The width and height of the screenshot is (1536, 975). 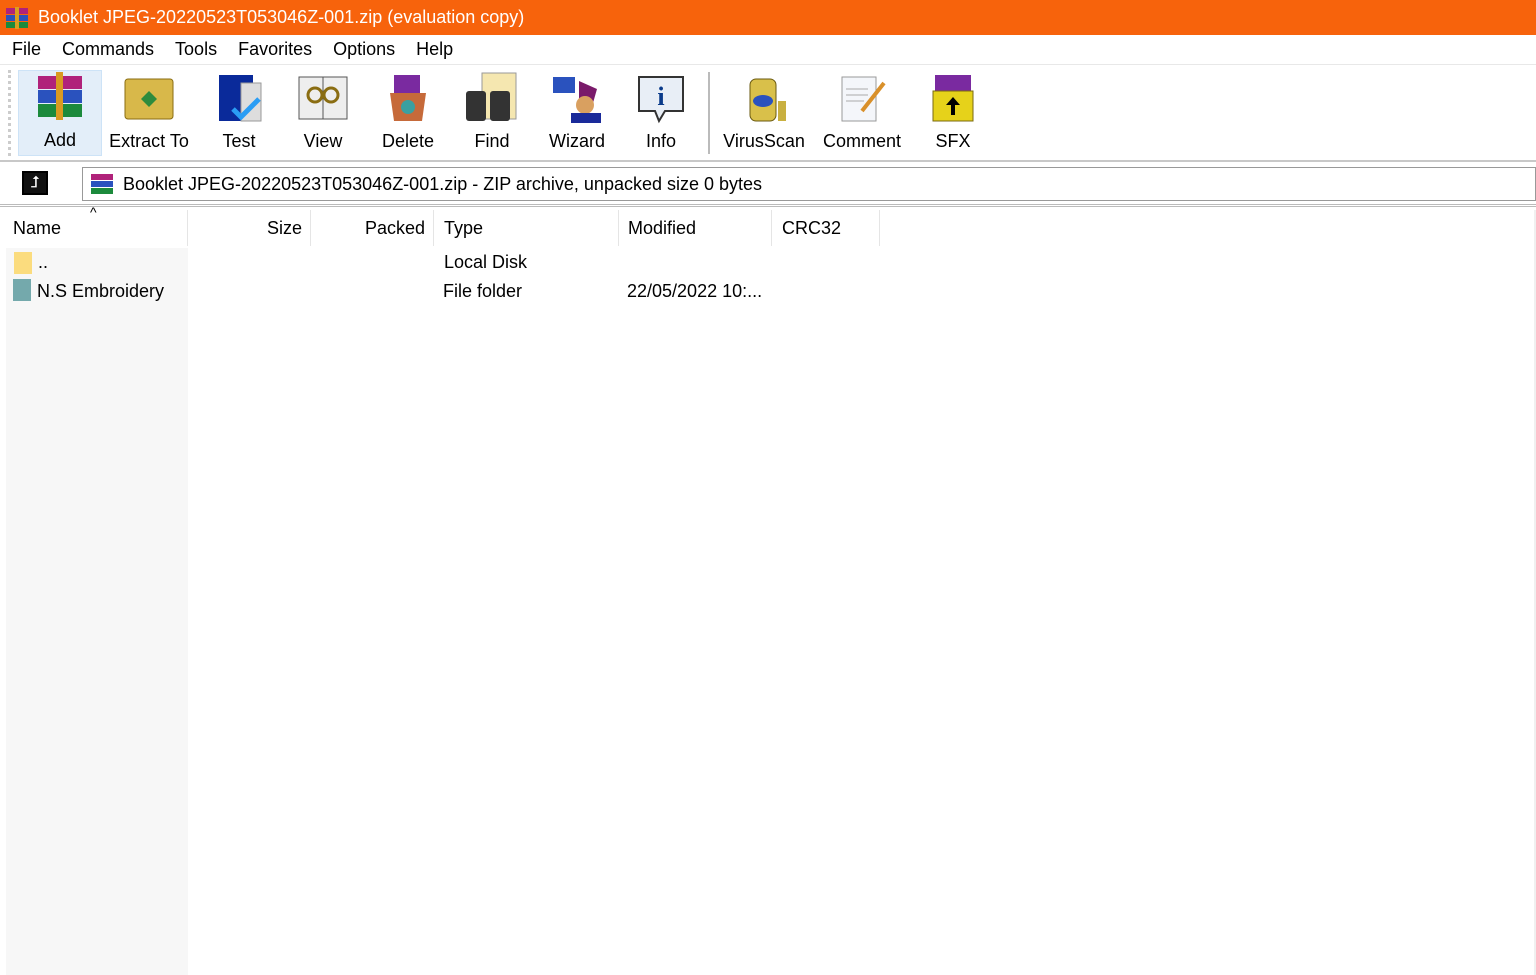 I want to click on row-name: .., so click(x=43, y=262).